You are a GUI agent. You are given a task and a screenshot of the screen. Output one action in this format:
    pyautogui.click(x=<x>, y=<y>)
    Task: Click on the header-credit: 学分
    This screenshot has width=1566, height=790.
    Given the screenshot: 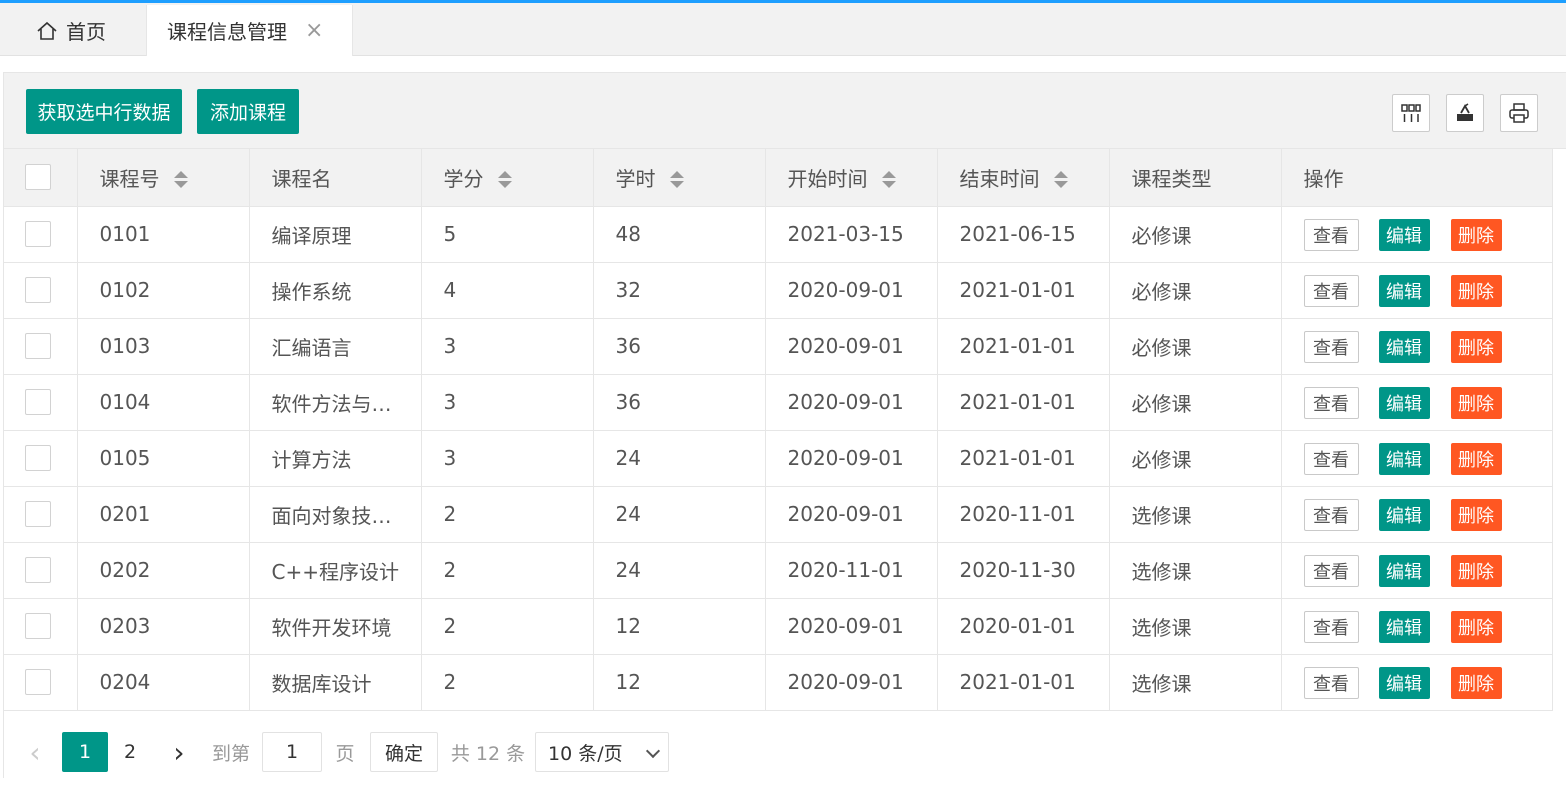 What is the action you would take?
    pyautogui.click(x=507, y=178)
    